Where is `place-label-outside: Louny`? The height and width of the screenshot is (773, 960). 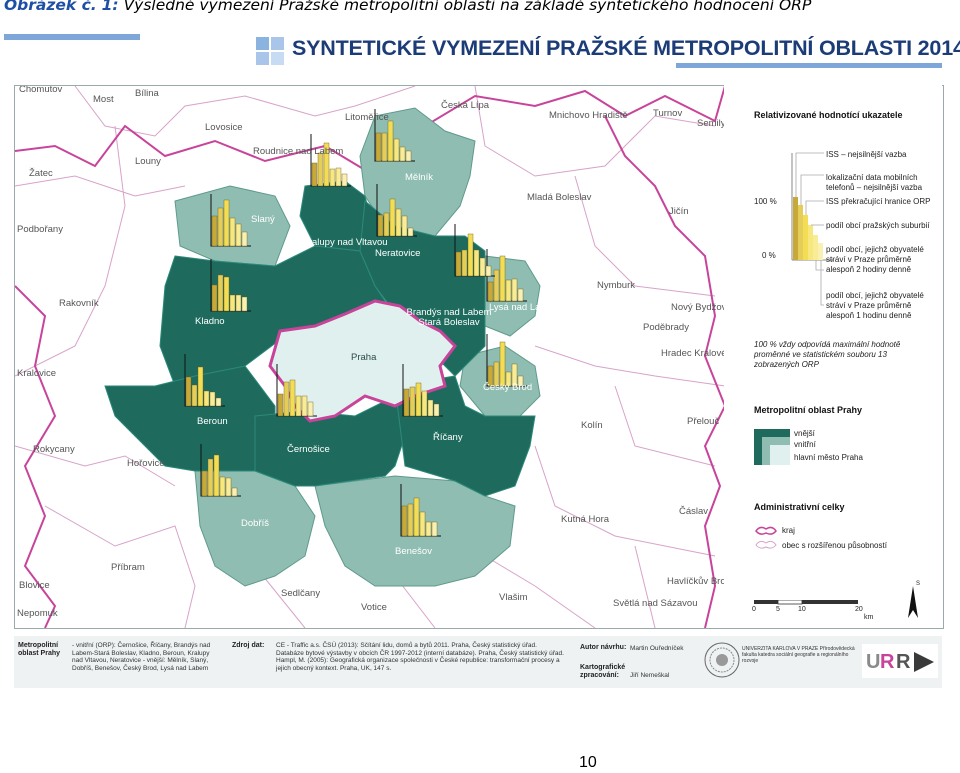 place-label-outside: Louny is located at coordinates (148, 161).